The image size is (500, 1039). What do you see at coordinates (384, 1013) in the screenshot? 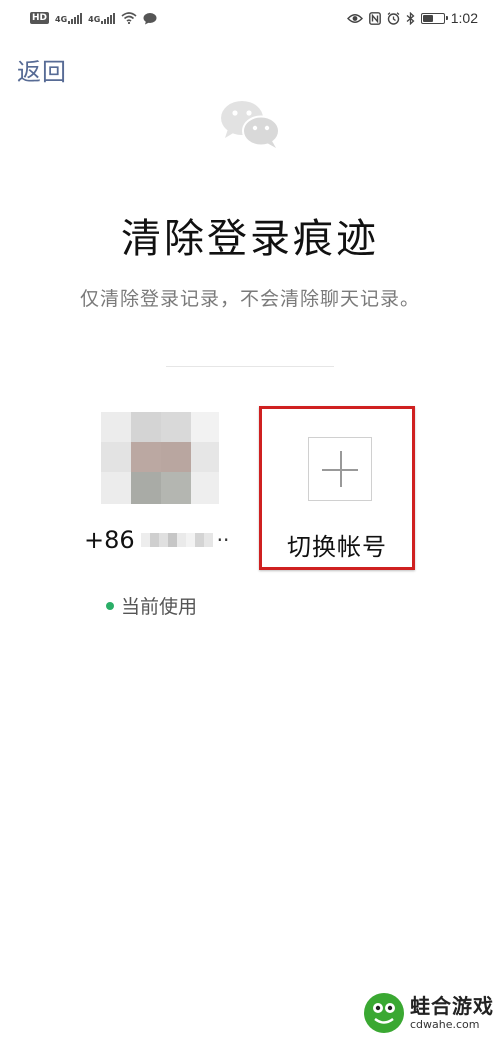
I see `frog-logo-icon` at bounding box center [384, 1013].